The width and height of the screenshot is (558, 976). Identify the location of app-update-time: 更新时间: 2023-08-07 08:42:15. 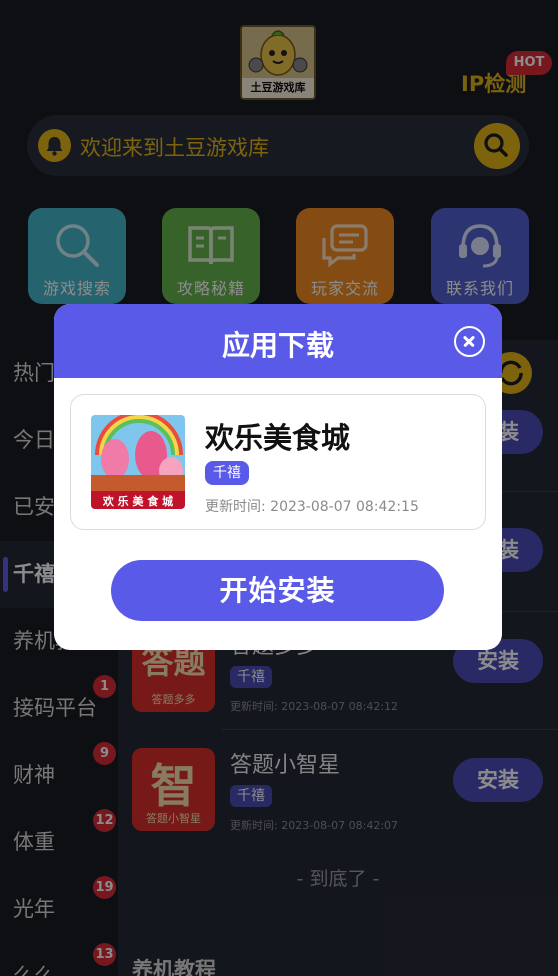
(312, 507).